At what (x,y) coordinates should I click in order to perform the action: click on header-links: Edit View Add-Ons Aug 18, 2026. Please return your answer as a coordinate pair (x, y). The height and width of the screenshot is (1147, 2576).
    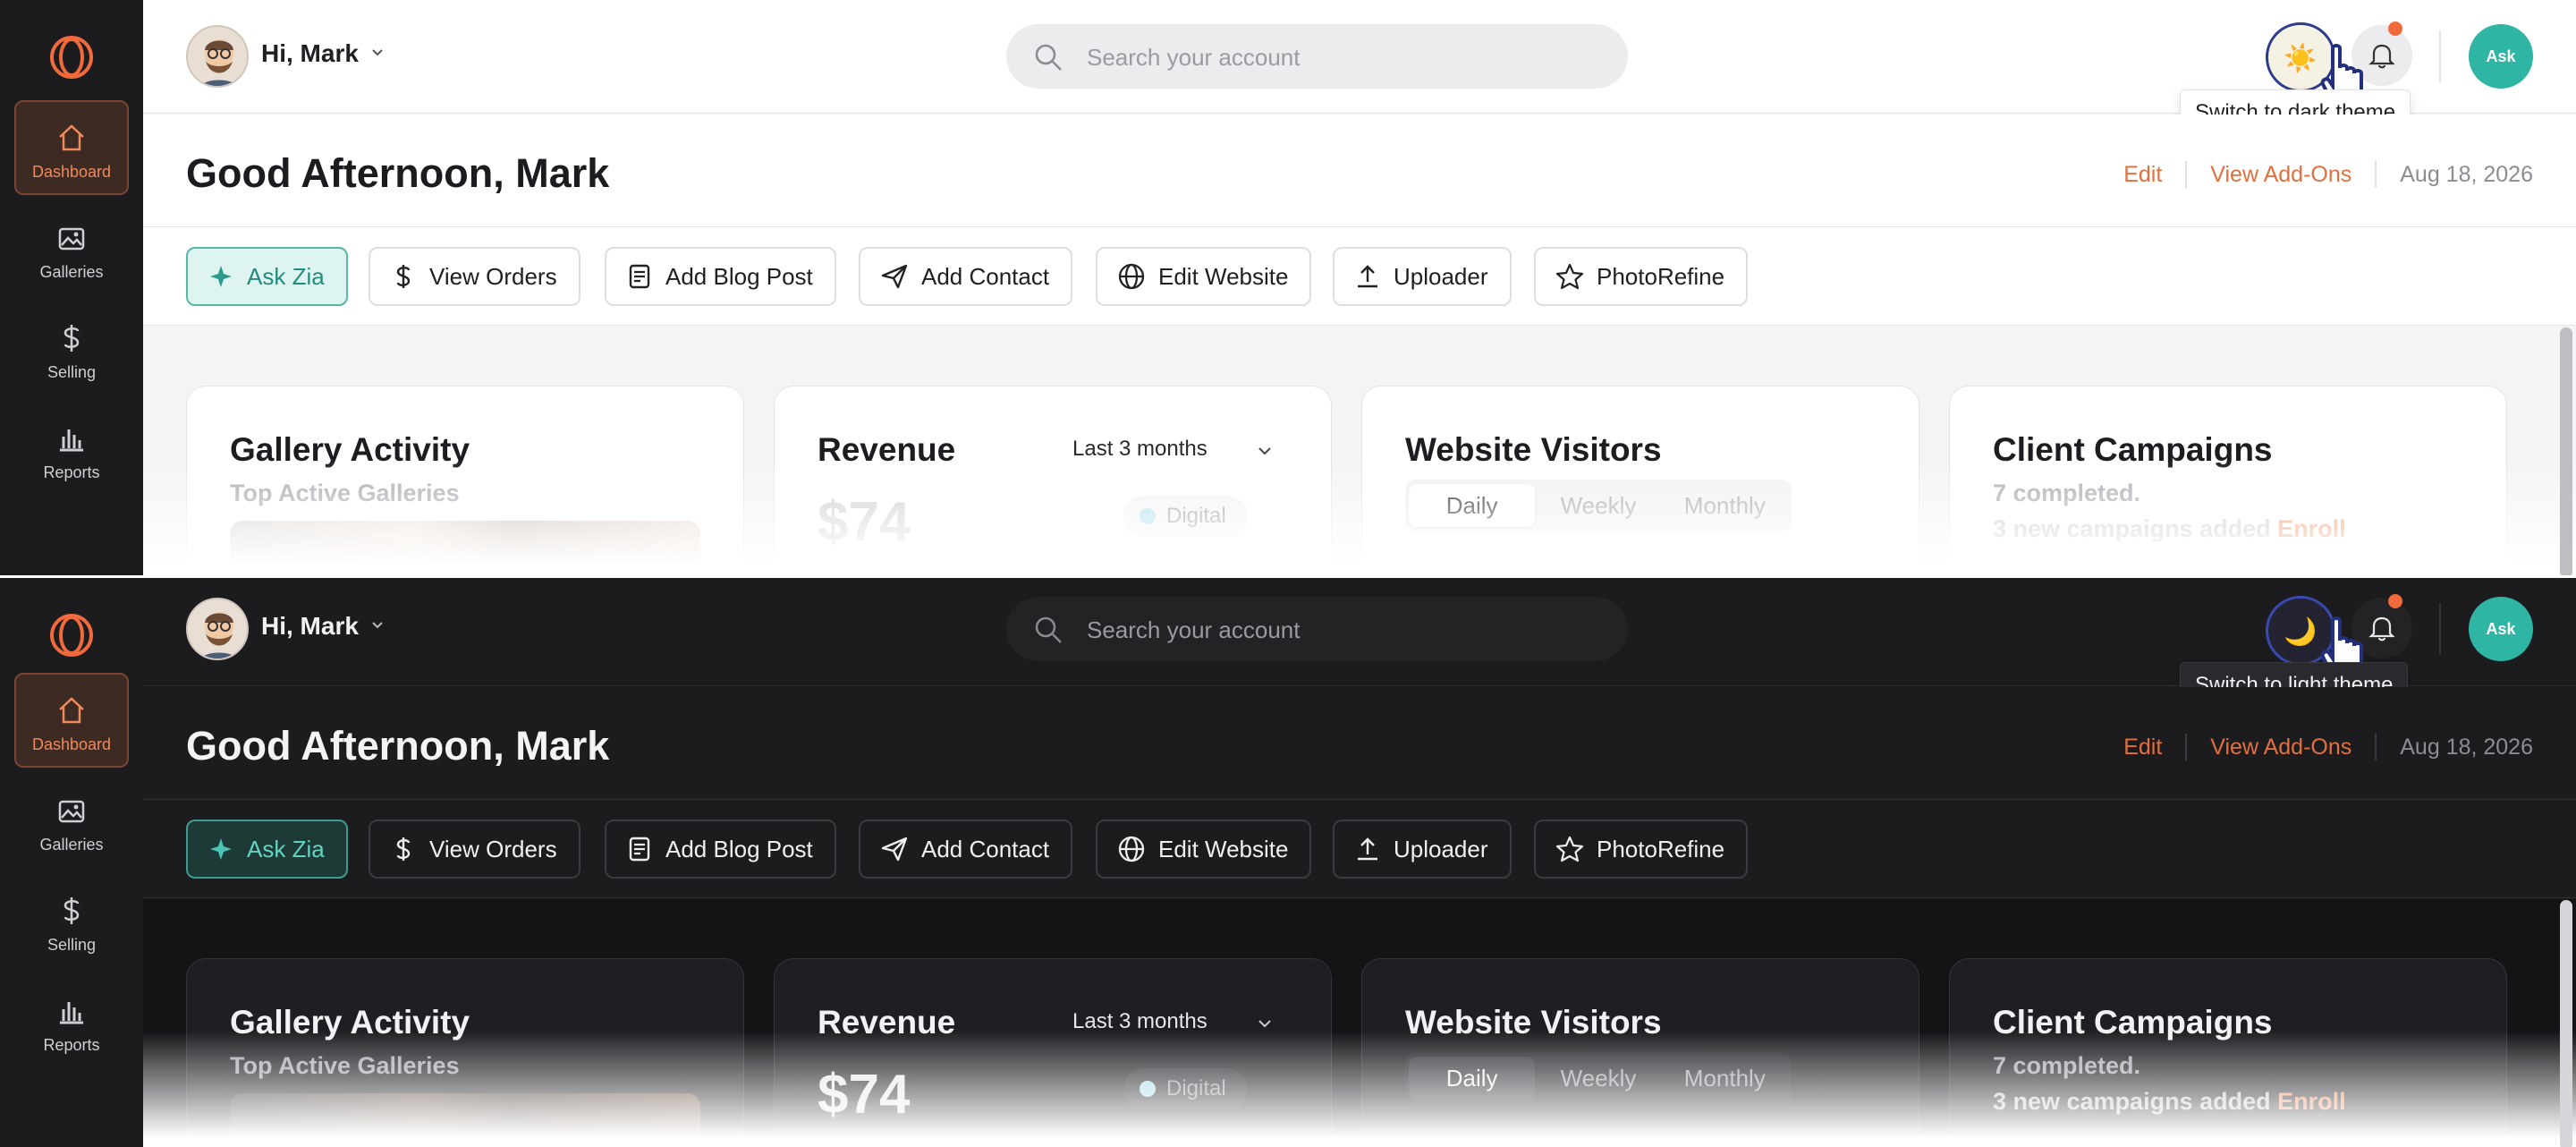
    Looking at the image, I should click on (2328, 174).